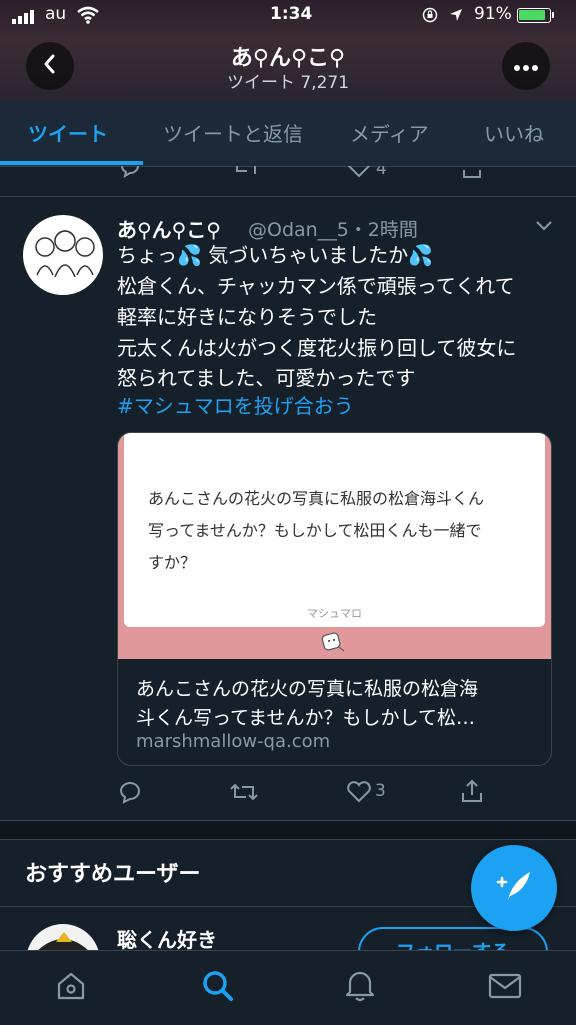 This screenshot has height=1025, width=576. What do you see at coordinates (63, 255) in the screenshot?
I see `avatar` at bounding box center [63, 255].